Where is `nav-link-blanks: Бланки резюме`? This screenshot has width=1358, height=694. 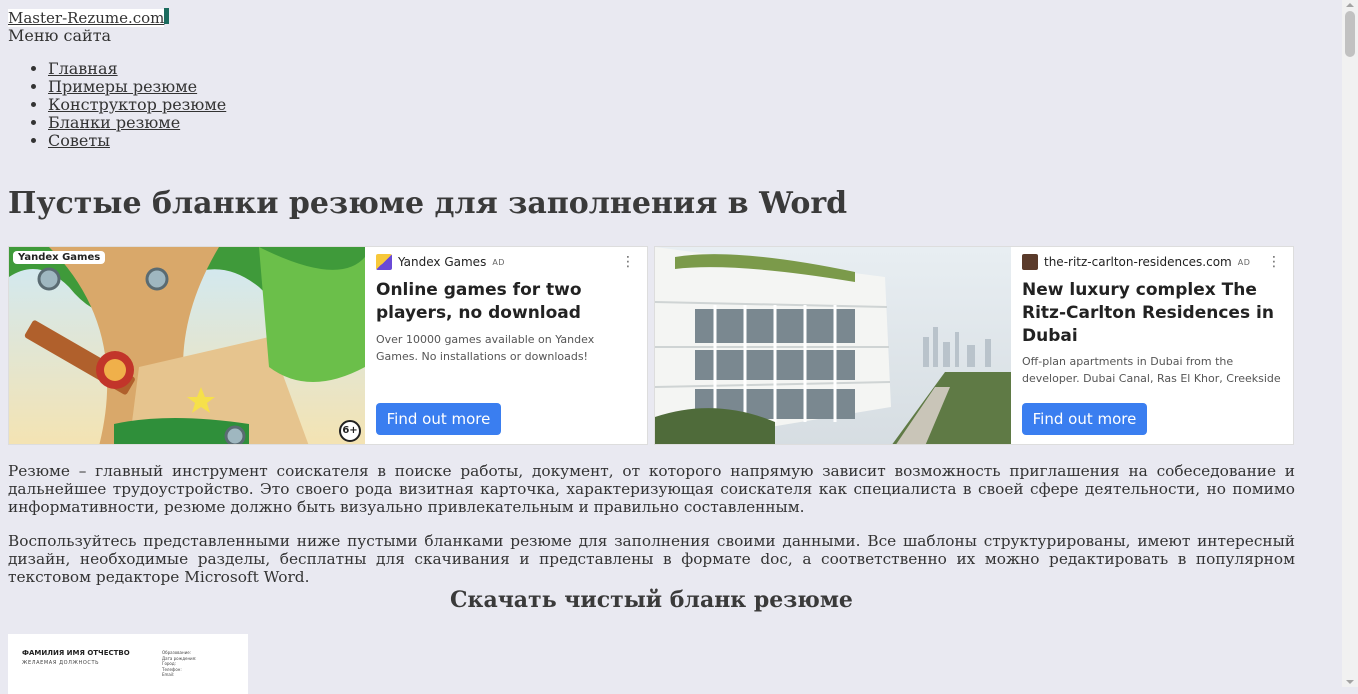
nav-link-blanks: Бланки резюме is located at coordinates (114, 122).